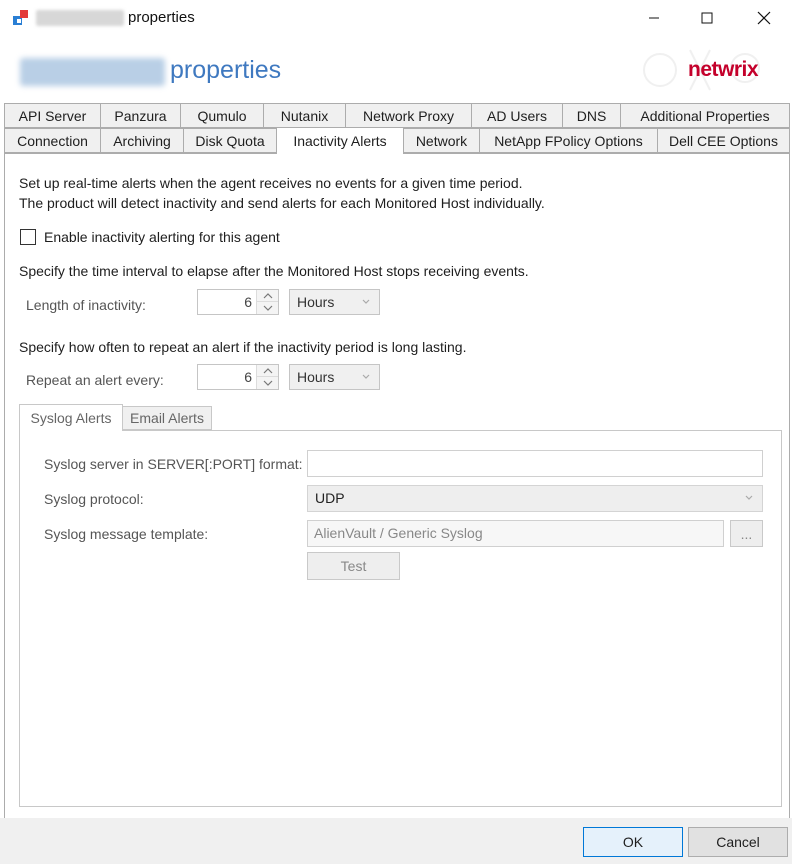  I want to click on repeat-alert-spinner: 6, so click(238, 377).